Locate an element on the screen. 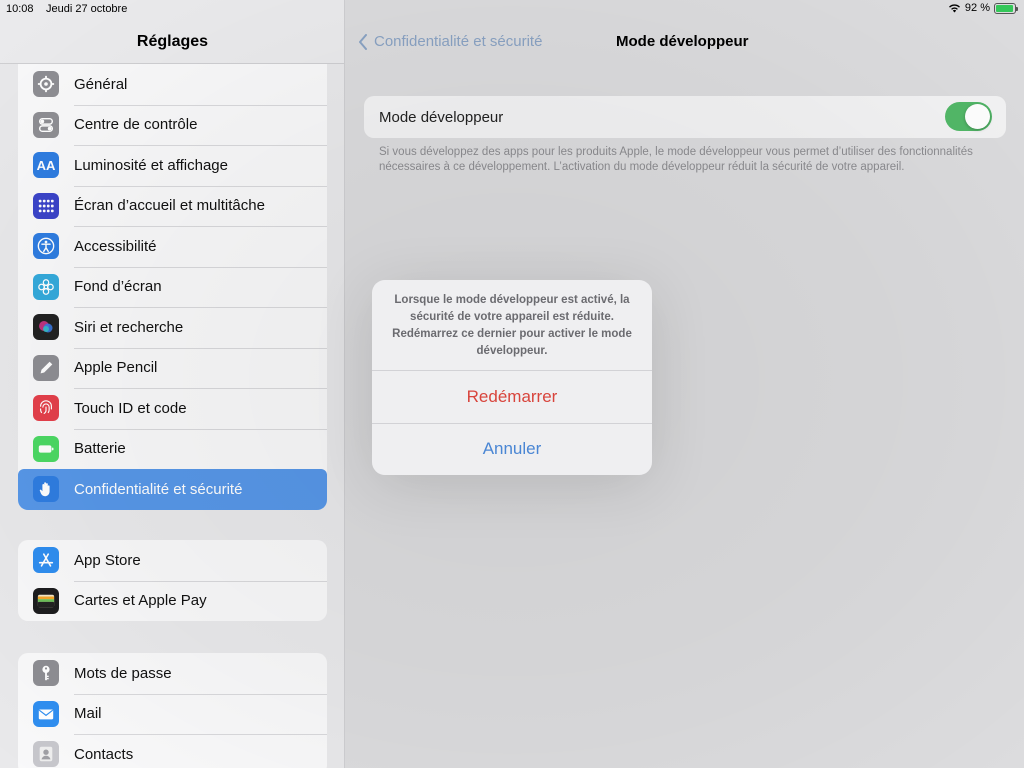  sidebar-item: Apple Pencil is located at coordinates (172, 368).